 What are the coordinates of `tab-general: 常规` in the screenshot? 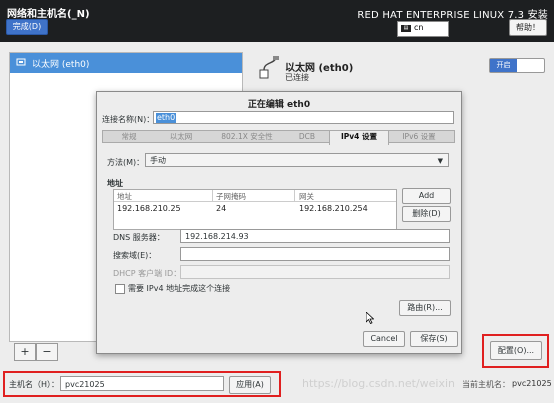 It's located at (129, 137).